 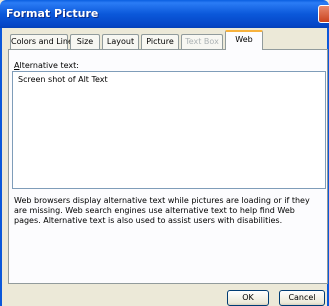 I want to click on window-frame-left, so click(x=1, y=167).